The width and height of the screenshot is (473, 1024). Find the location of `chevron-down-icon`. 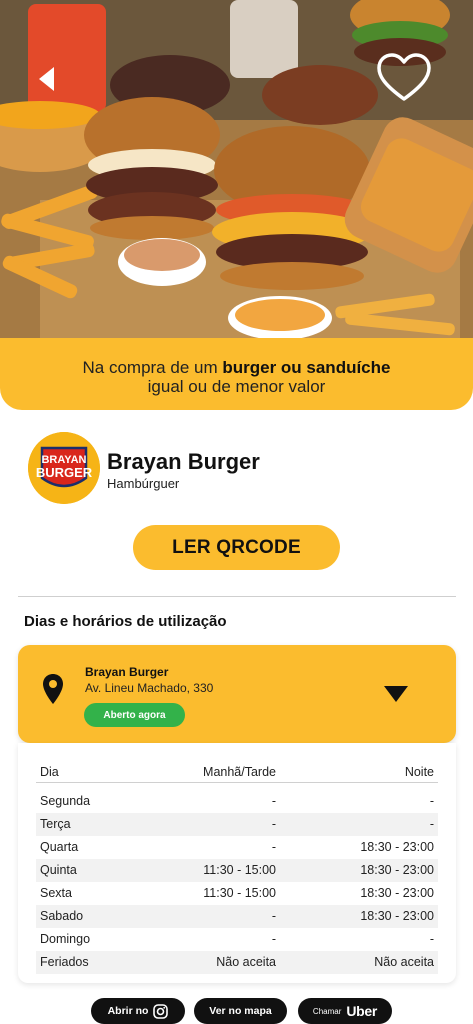

chevron-down-icon is located at coordinates (396, 694).